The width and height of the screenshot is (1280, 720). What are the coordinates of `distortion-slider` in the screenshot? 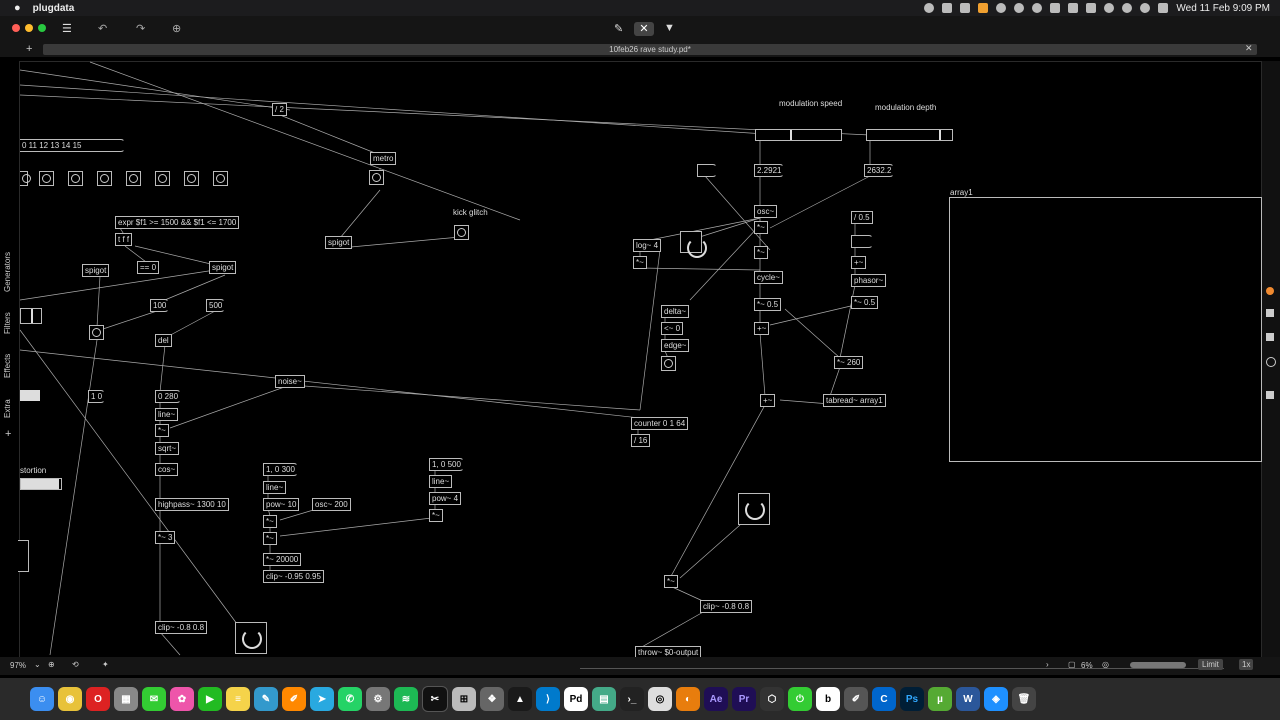 It's located at (41, 484).